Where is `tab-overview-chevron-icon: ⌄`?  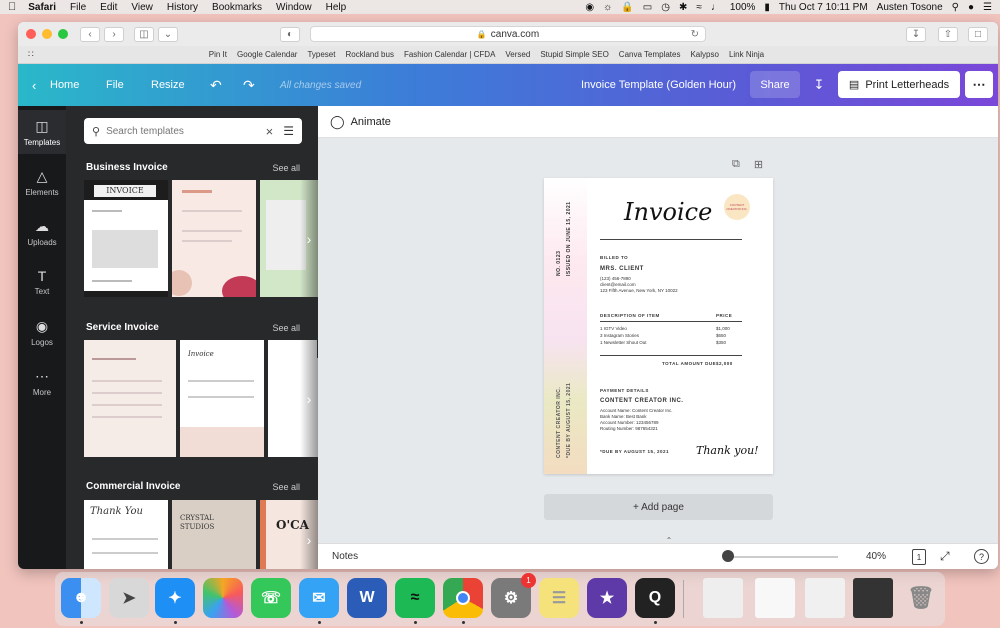
tab-overview-chevron-icon: ⌄ is located at coordinates (168, 34).